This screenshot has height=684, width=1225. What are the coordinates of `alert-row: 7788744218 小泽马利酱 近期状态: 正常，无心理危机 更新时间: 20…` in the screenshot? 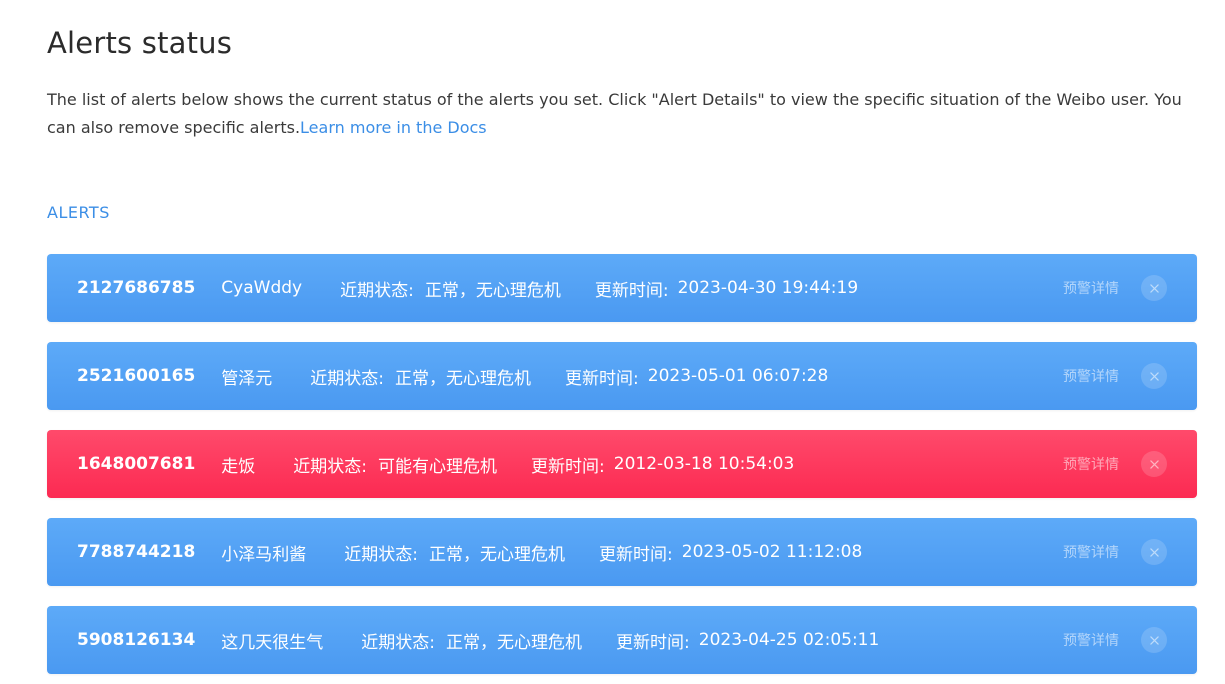 It's located at (622, 552).